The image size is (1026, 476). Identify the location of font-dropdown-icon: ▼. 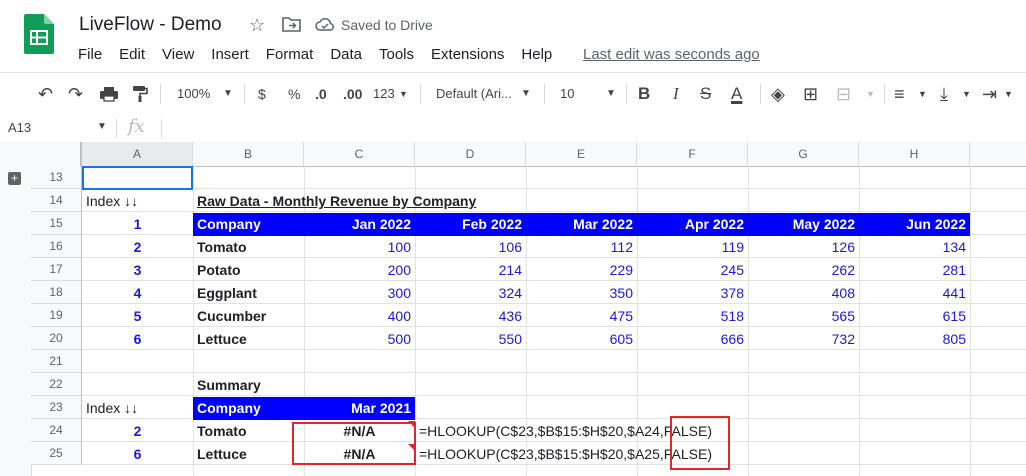
(526, 94).